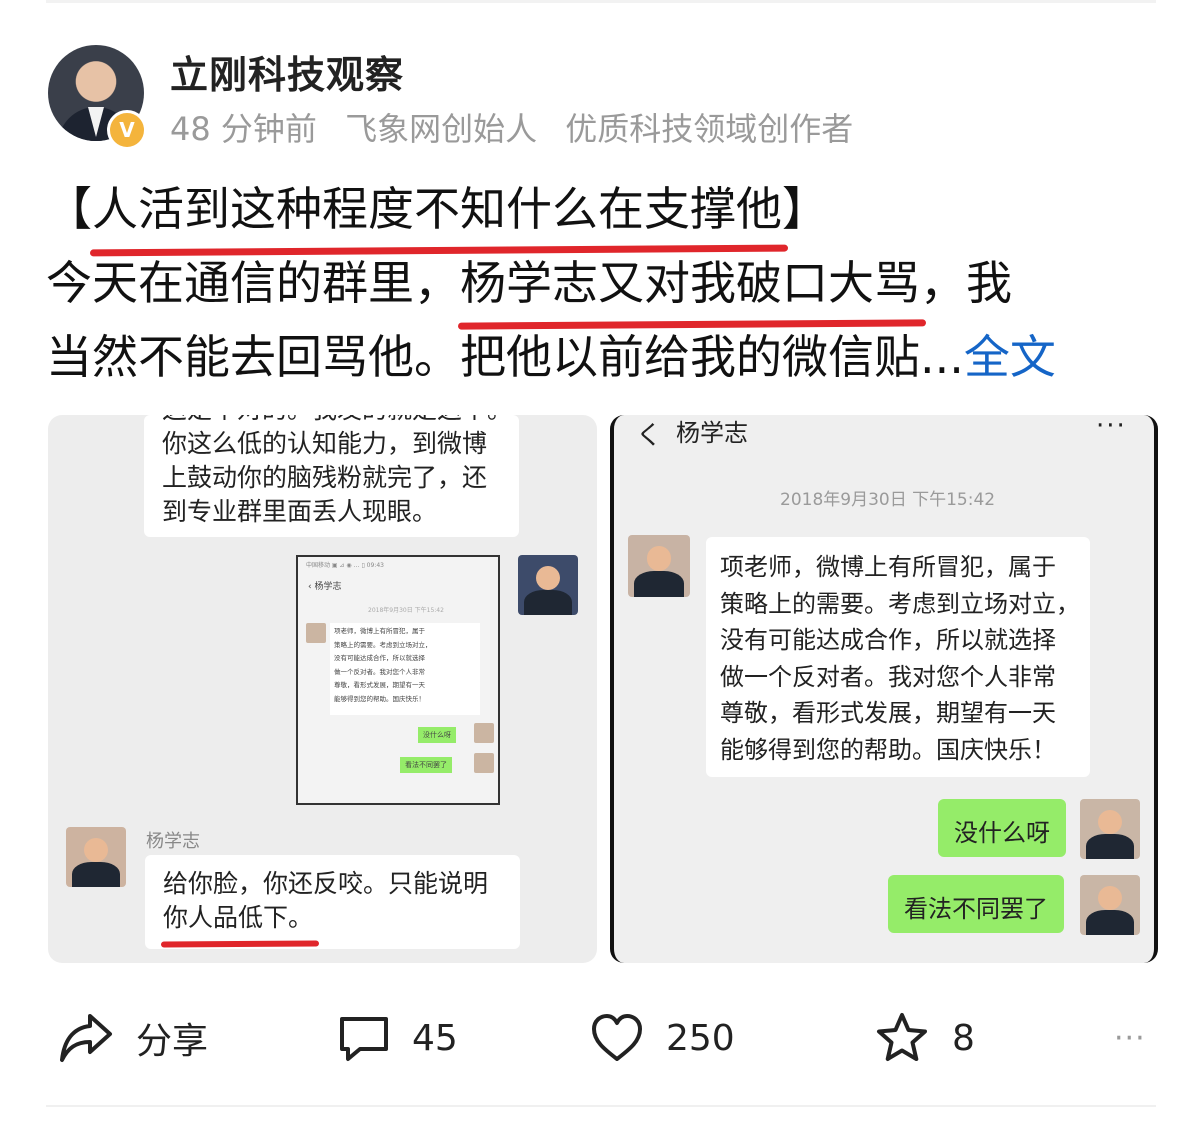 The image size is (1182, 1146). What do you see at coordinates (337, 421) in the screenshot?
I see `cut-off-text: 这是个对的。我发的就是这个。` at bounding box center [337, 421].